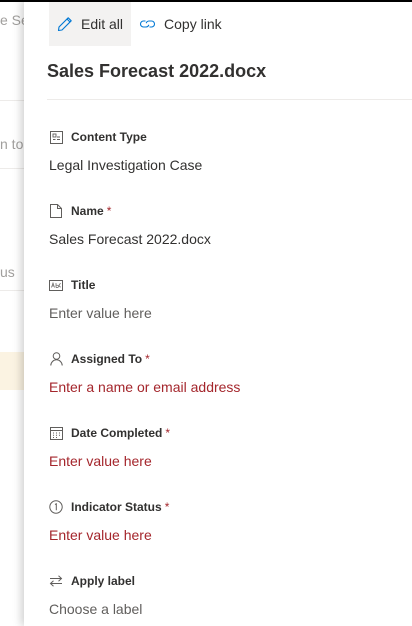 This screenshot has width=412, height=626. Describe the element at coordinates (219, 165) in the screenshot. I see `field-value: Legal Investigation Case` at that location.